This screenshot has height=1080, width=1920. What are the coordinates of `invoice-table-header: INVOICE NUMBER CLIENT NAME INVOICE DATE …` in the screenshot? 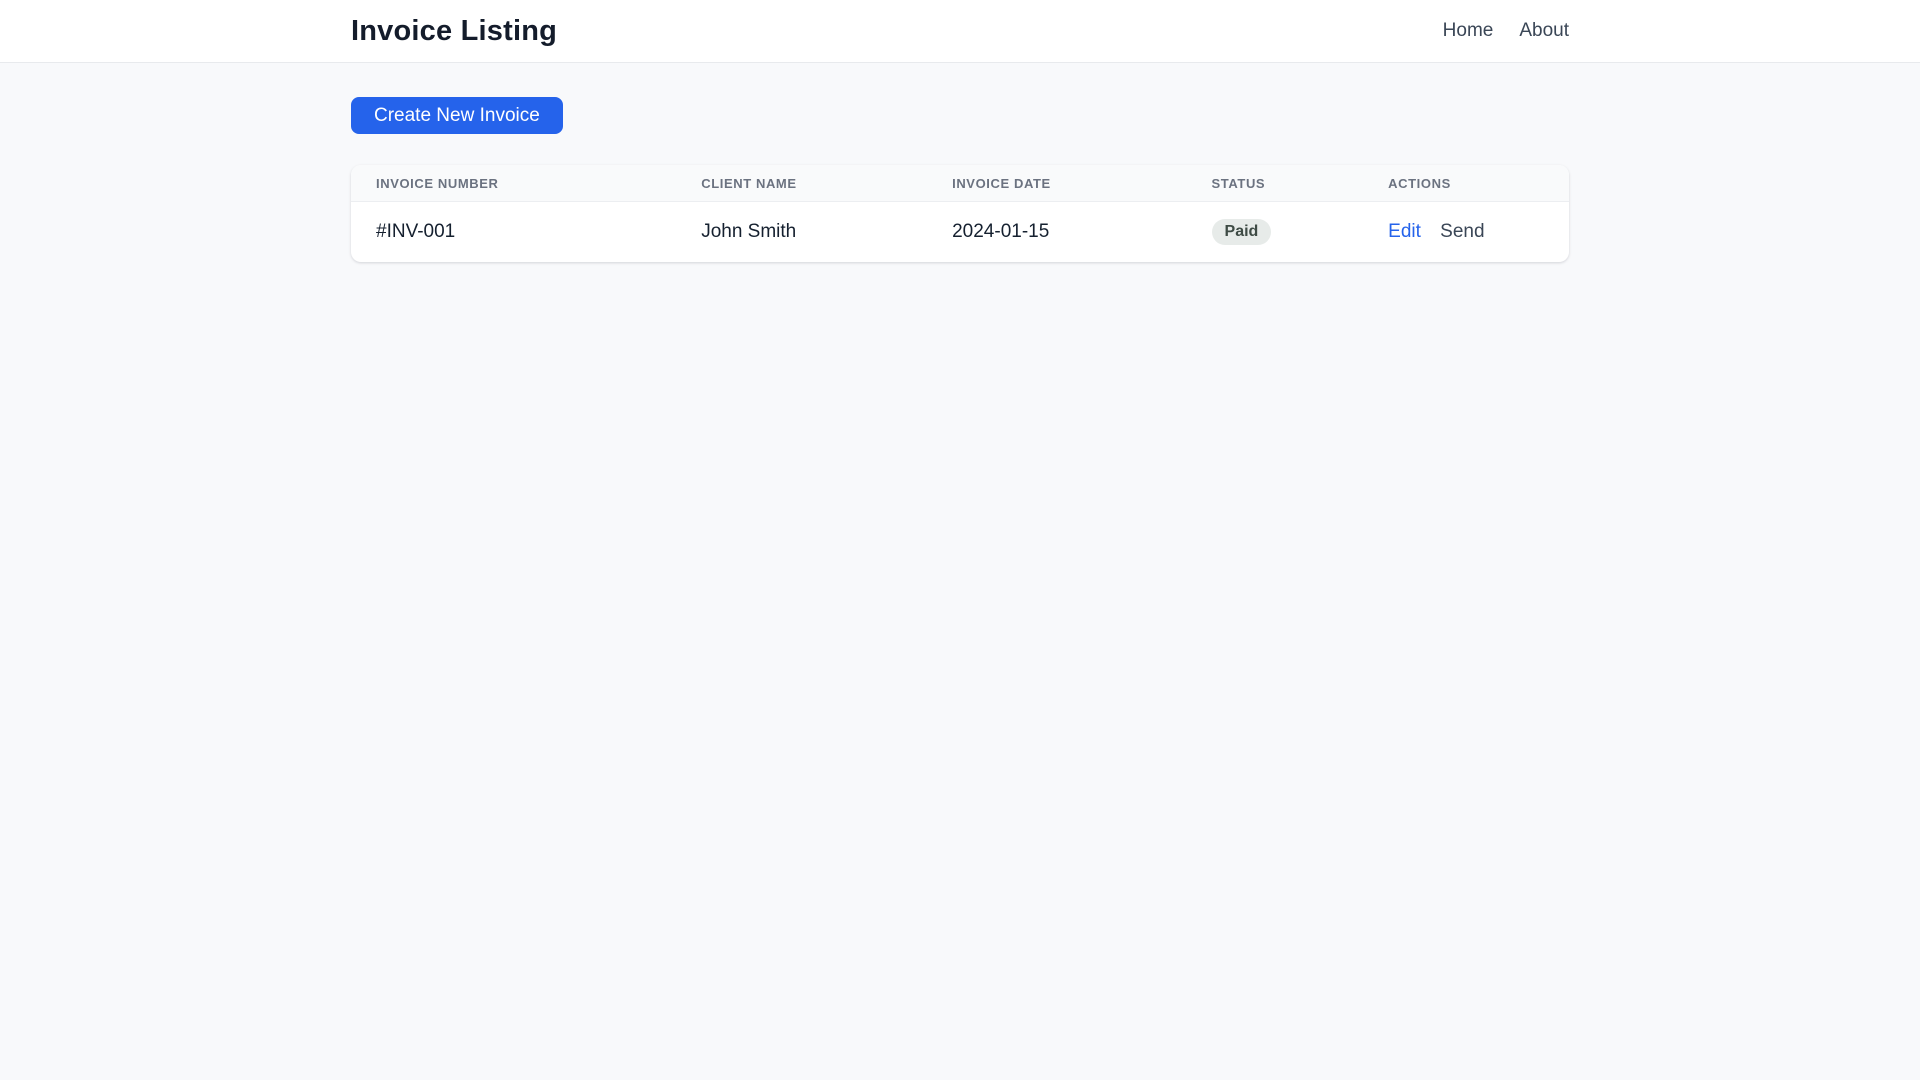 It's located at (960, 183).